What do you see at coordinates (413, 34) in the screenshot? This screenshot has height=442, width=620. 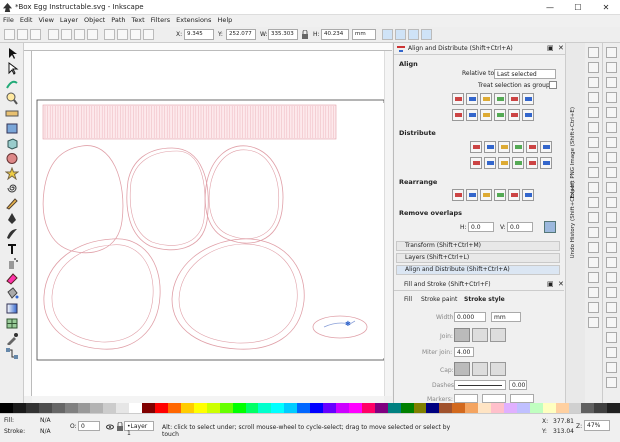 I see `move-gradients-toggle` at bounding box center [413, 34].